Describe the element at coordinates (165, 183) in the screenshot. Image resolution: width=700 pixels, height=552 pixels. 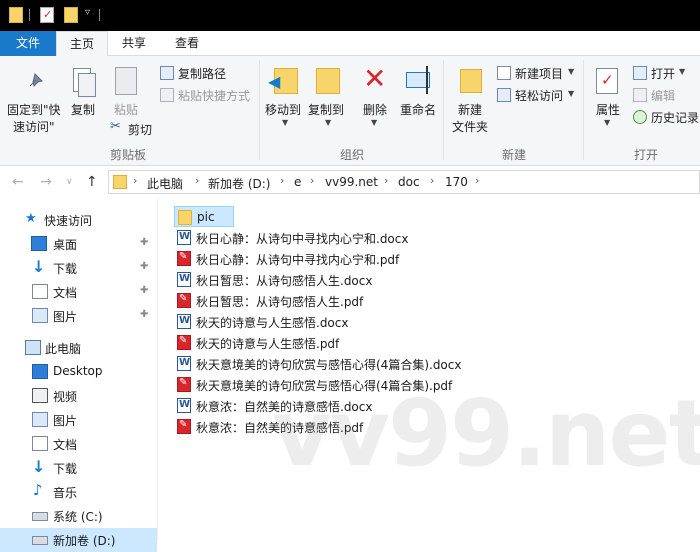
I see `breadcrumb-this-pc: 此电脑` at that location.